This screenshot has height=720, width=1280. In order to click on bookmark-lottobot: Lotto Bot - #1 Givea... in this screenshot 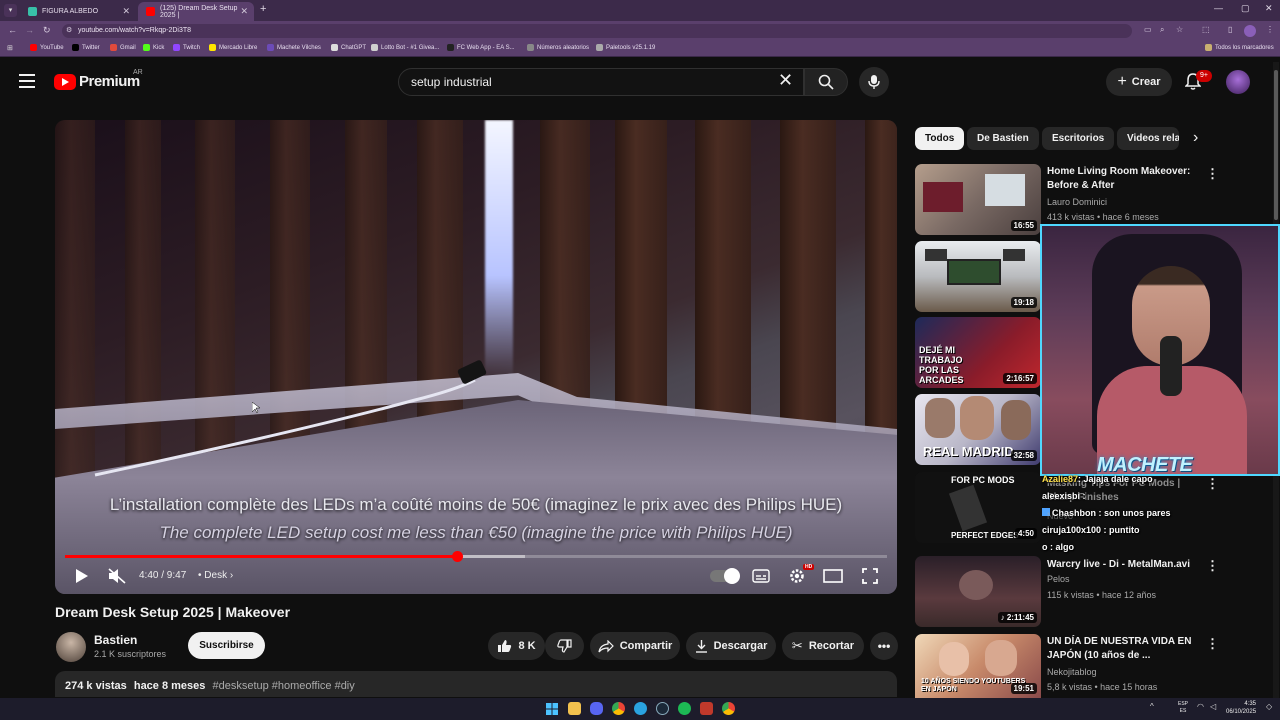, I will do `click(405, 47)`.